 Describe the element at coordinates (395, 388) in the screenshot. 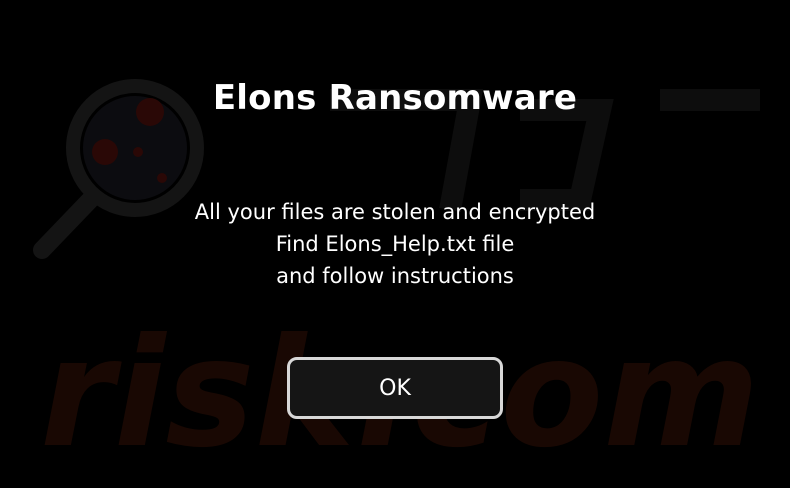

I see `ok-button: OK` at that location.